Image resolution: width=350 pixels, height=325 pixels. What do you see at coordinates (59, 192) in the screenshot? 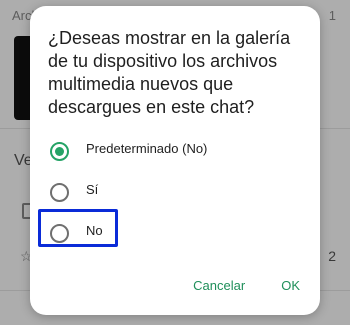
I see `radio-unselected-icon` at bounding box center [59, 192].